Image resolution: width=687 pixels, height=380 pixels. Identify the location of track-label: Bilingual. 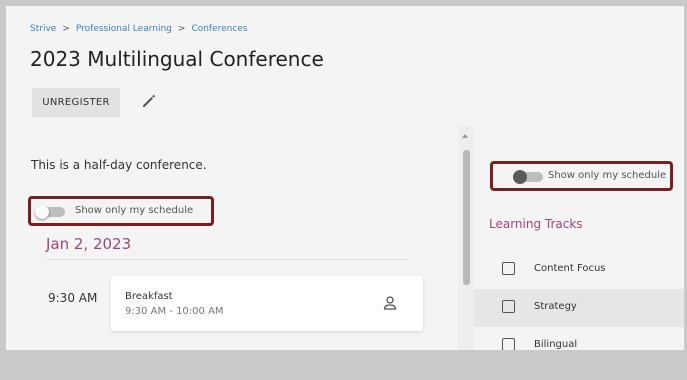
(556, 344).